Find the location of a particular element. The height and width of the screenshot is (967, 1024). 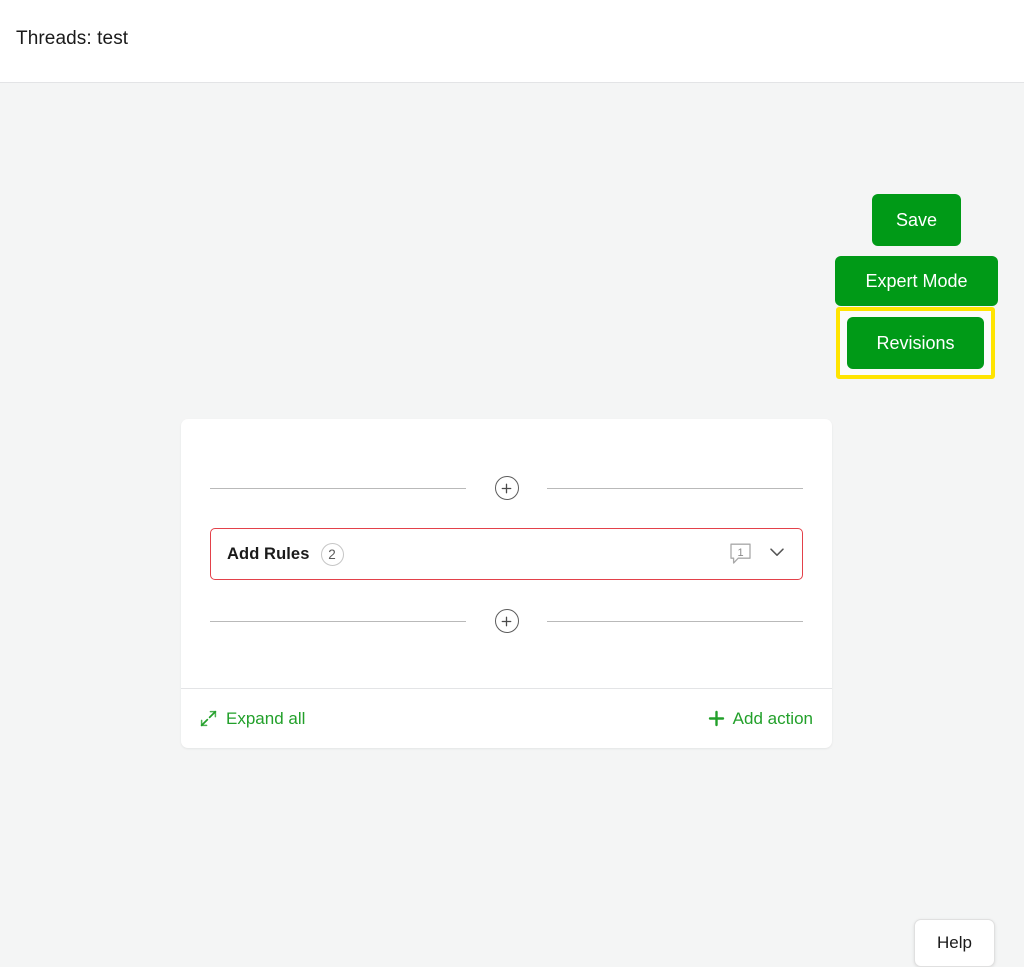

add-action-button: Add action is located at coordinates (760, 719).